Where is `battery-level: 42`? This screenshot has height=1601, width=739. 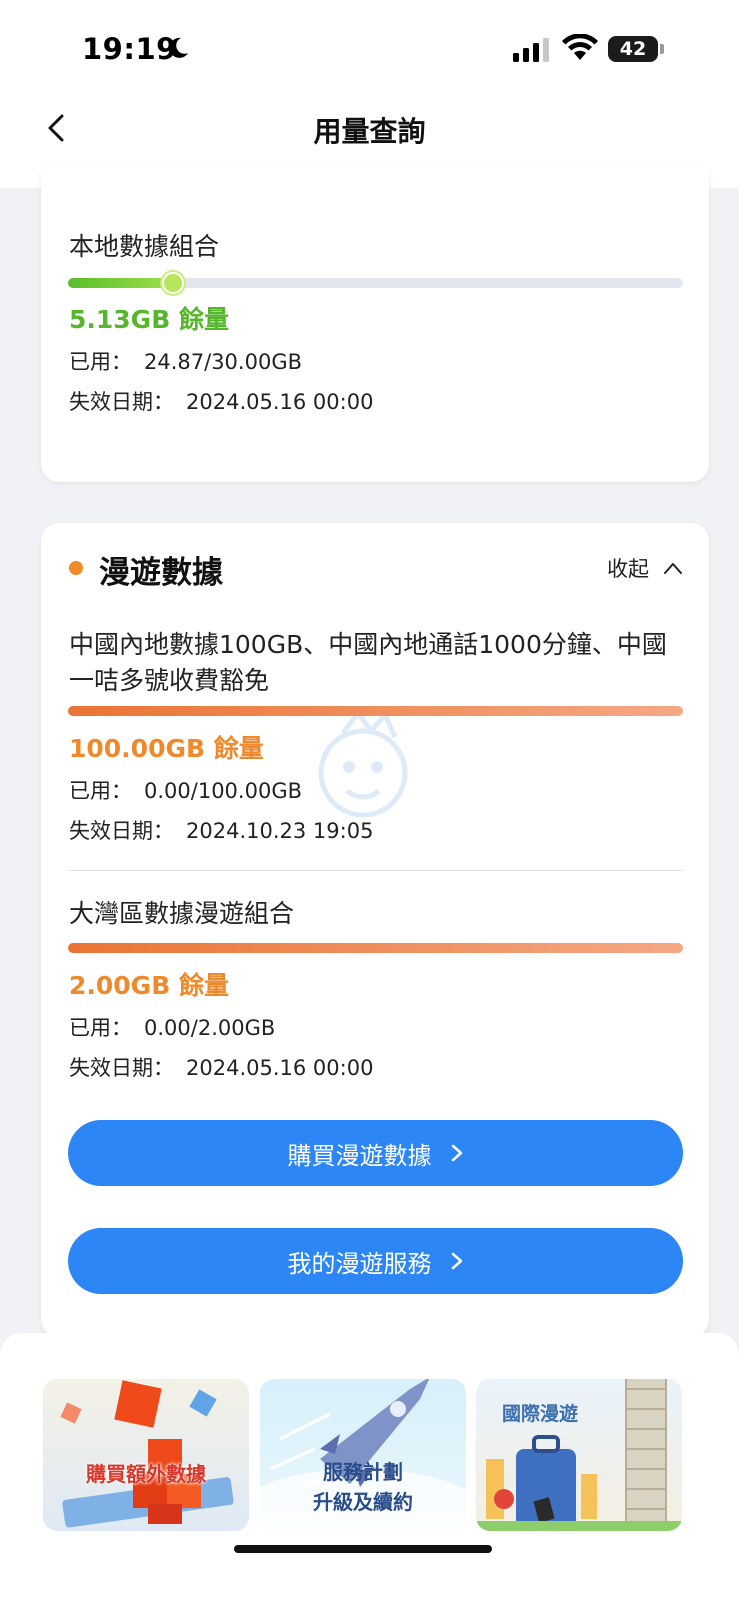 battery-level: 42 is located at coordinates (633, 49).